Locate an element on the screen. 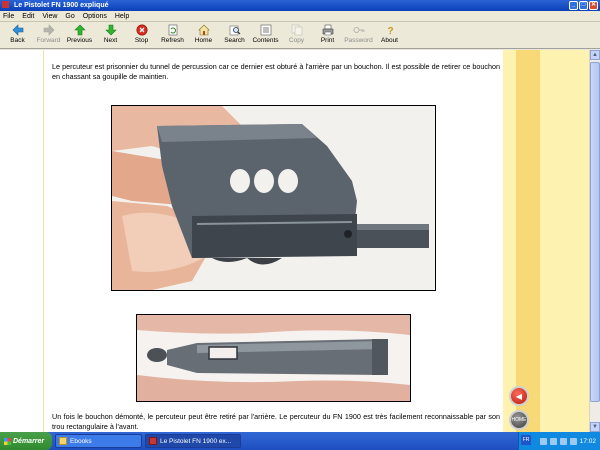  print-button: Print is located at coordinates (327, 35).